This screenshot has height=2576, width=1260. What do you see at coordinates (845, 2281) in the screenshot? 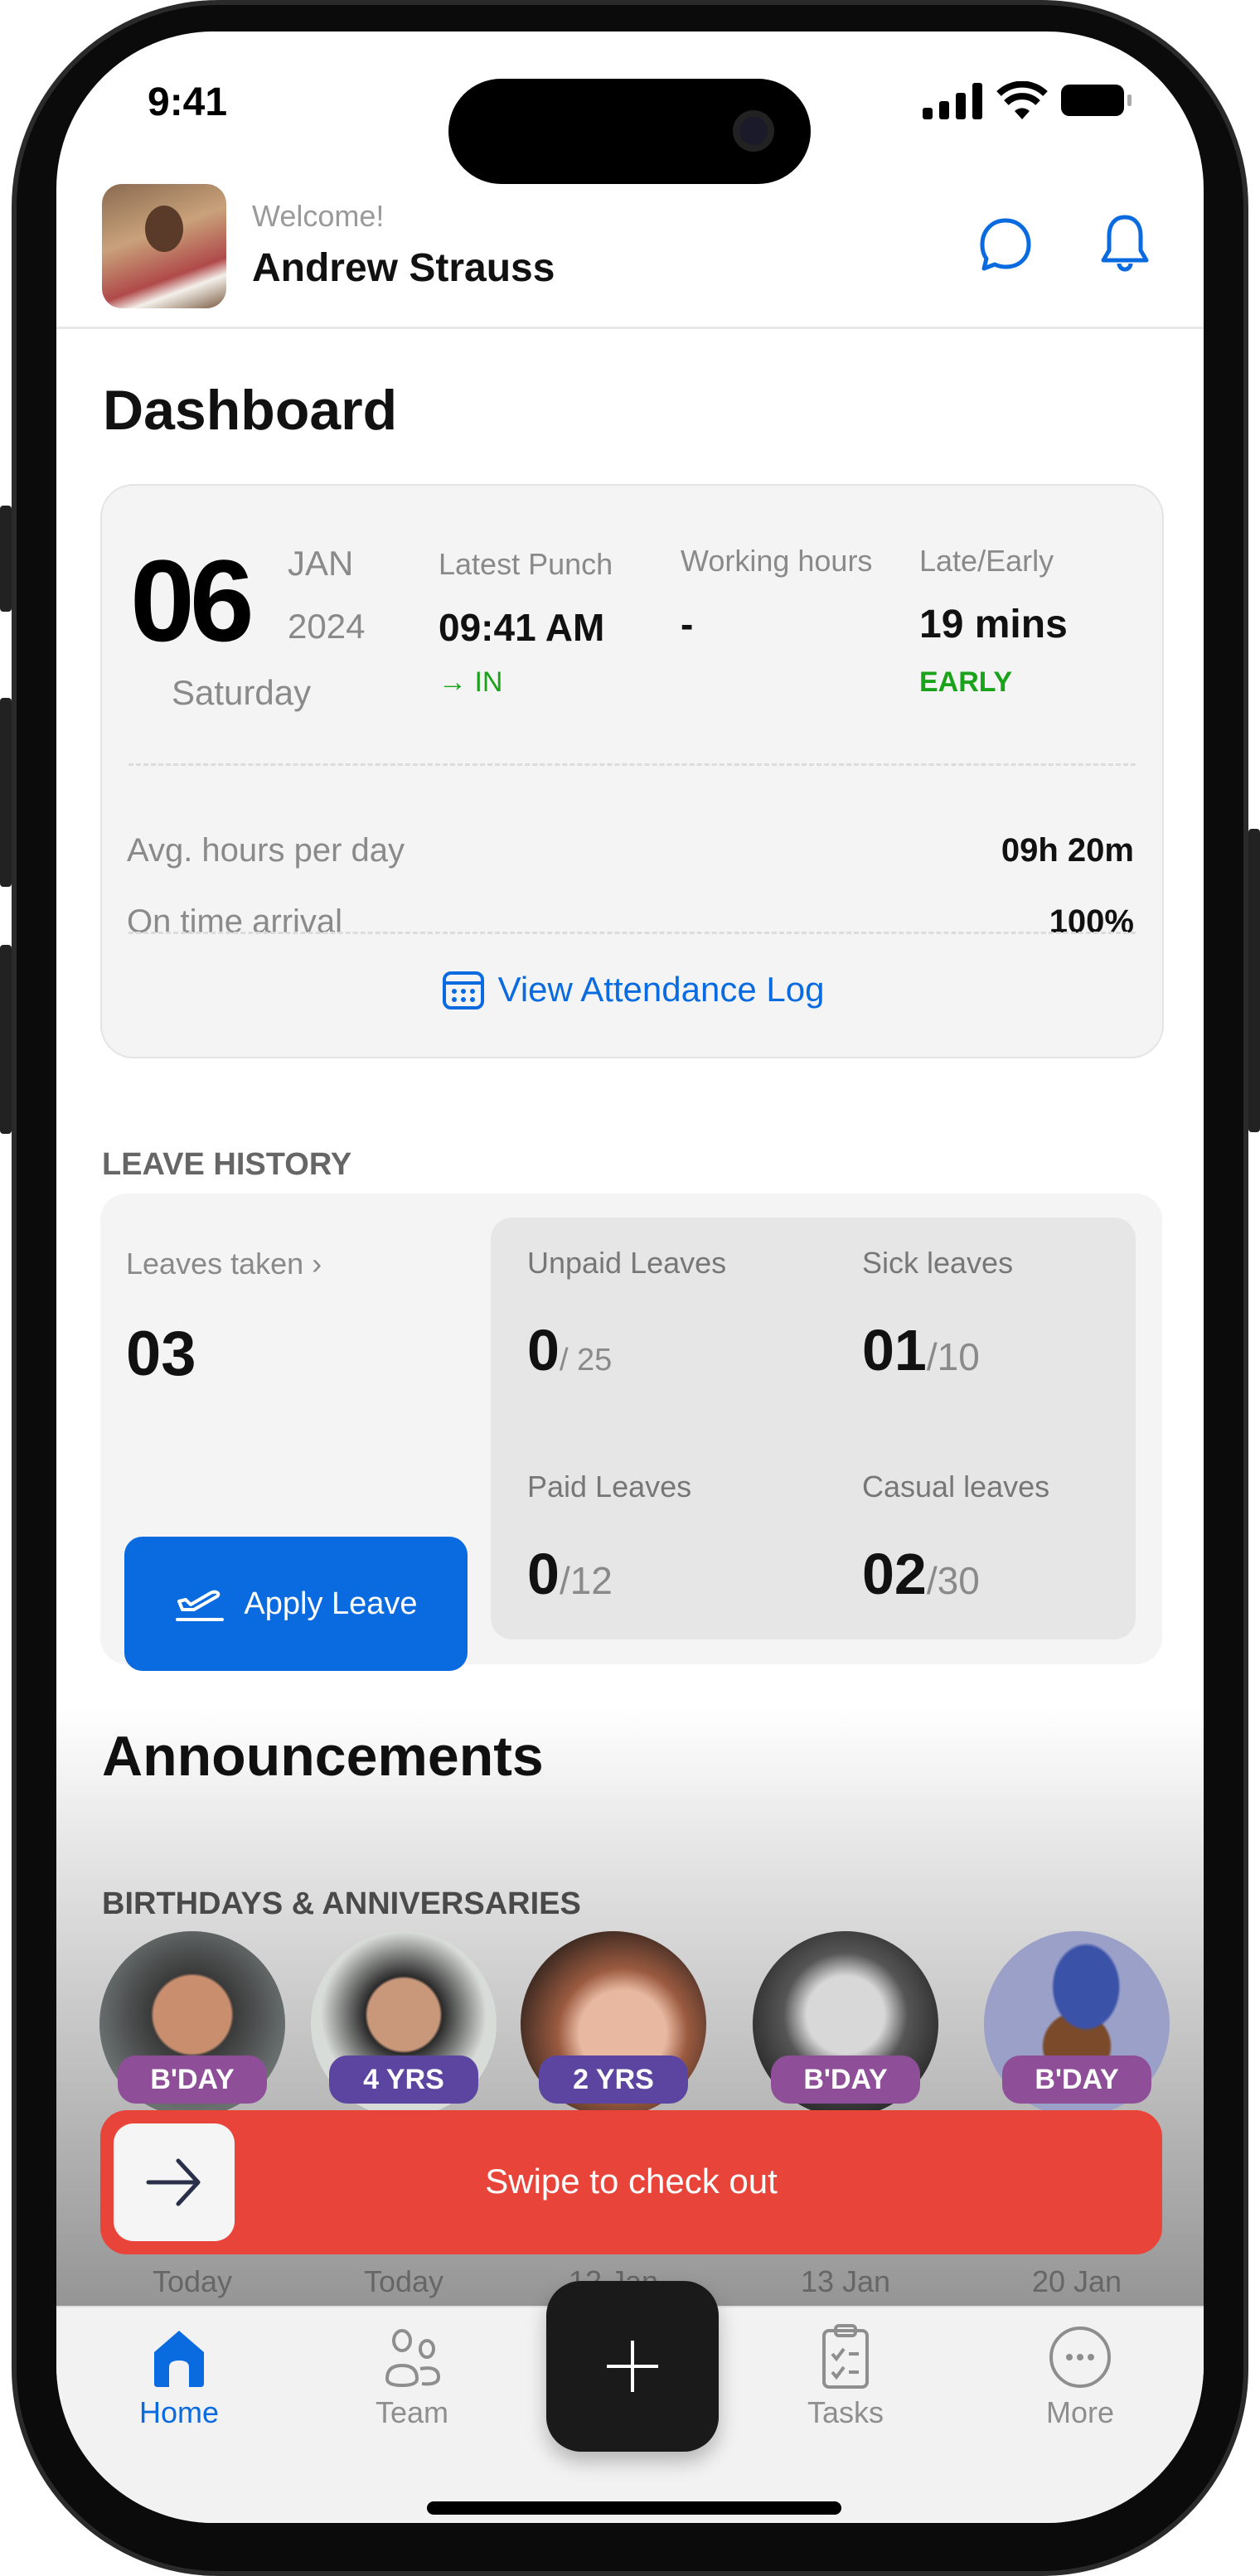
I see `person-date: 13 Jan` at bounding box center [845, 2281].